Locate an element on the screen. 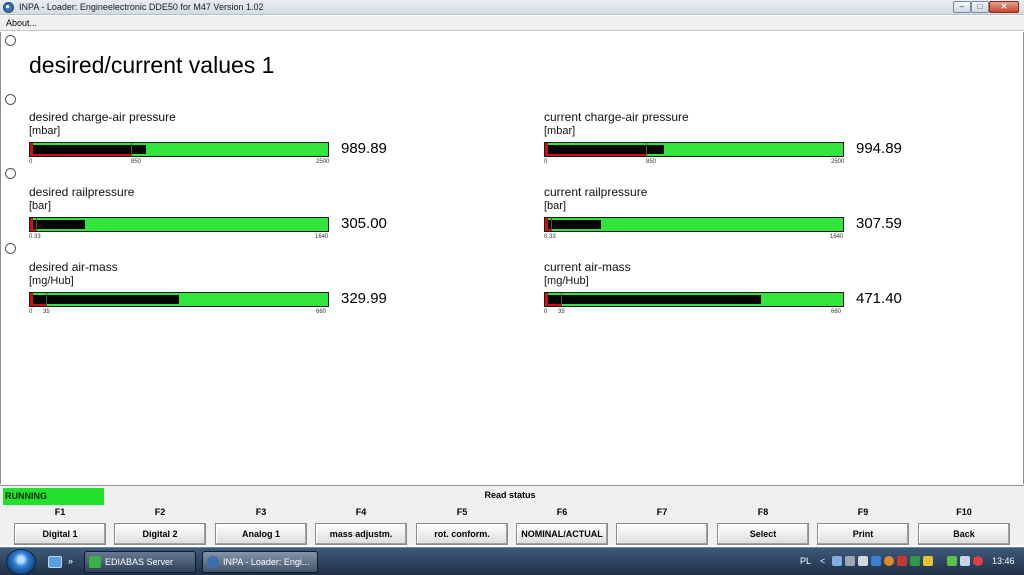 The height and width of the screenshot is (575, 1024). tray-expand-chevron: < is located at coordinates (822, 561).